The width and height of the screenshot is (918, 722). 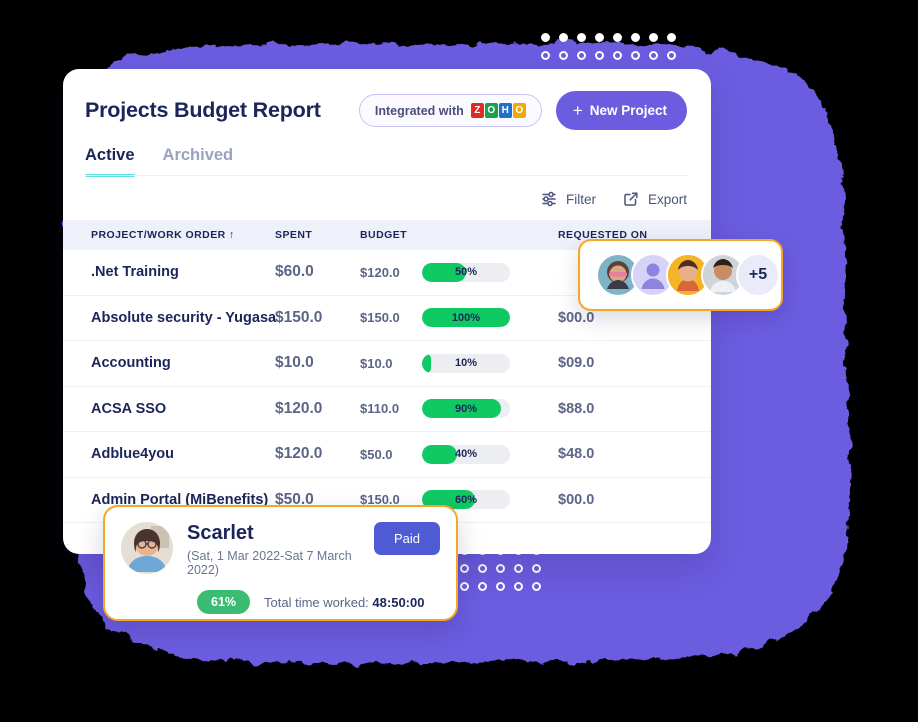 I want to click on cell-progress: 90%, so click(x=482, y=409).